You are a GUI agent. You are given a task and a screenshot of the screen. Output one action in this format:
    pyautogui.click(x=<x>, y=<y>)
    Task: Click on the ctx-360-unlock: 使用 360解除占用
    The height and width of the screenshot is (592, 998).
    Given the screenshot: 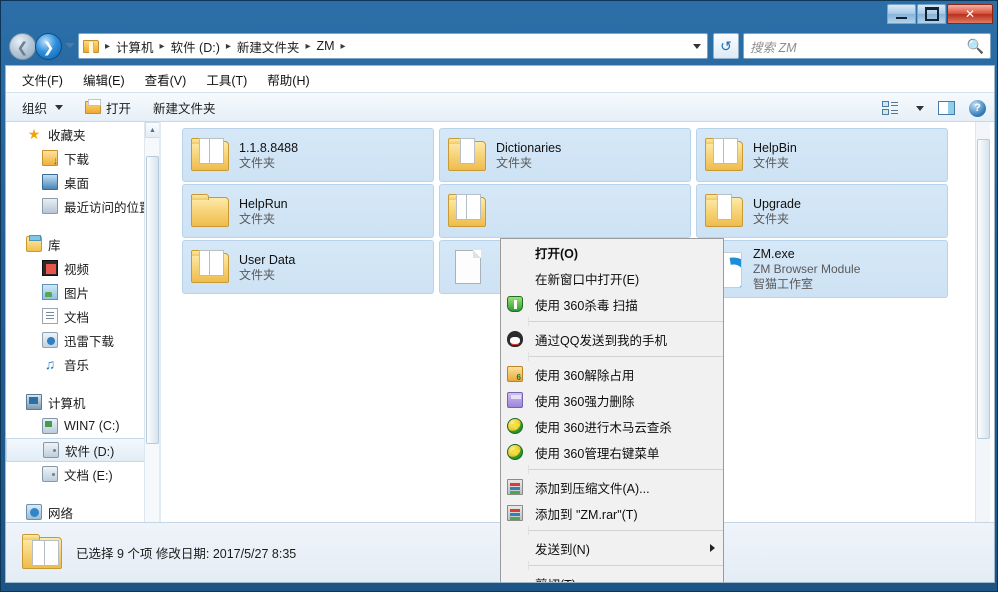 What is the action you would take?
    pyautogui.click(x=612, y=374)
    